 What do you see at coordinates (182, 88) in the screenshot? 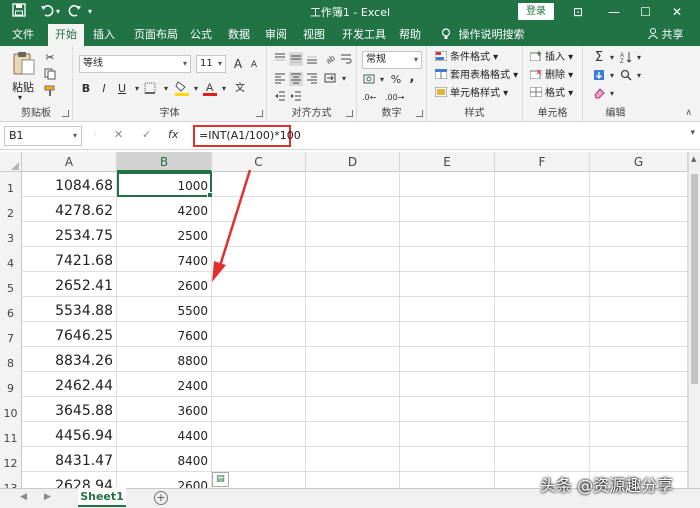
I see `fill-color-icon` at bounding box center [182, 88].